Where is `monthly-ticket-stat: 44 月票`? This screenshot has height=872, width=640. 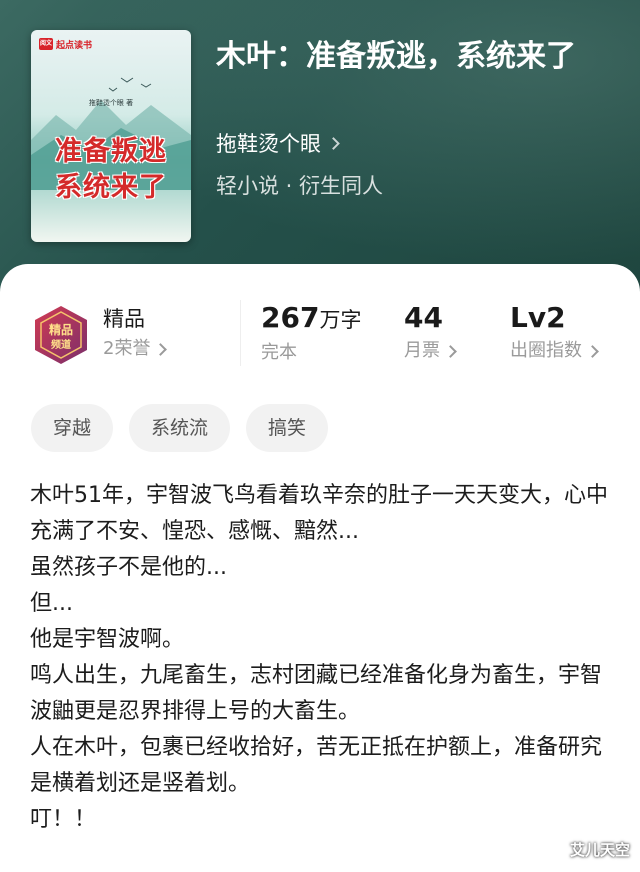
monthly-ticket-stat: 44 月票 is located at coordinates (430, 333).